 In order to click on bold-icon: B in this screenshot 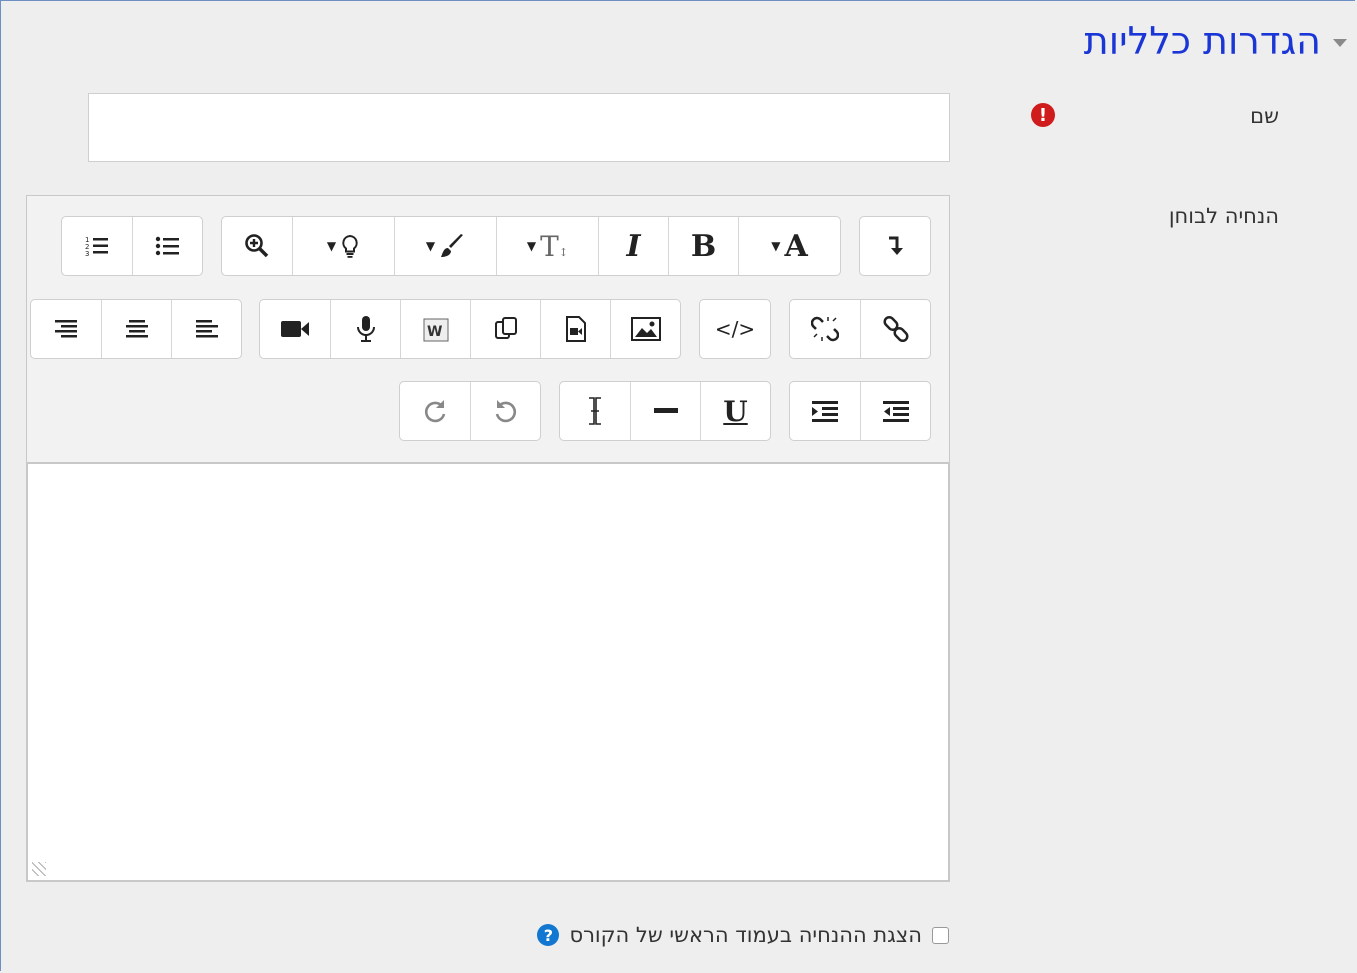, I will do `click(703, 246)`.